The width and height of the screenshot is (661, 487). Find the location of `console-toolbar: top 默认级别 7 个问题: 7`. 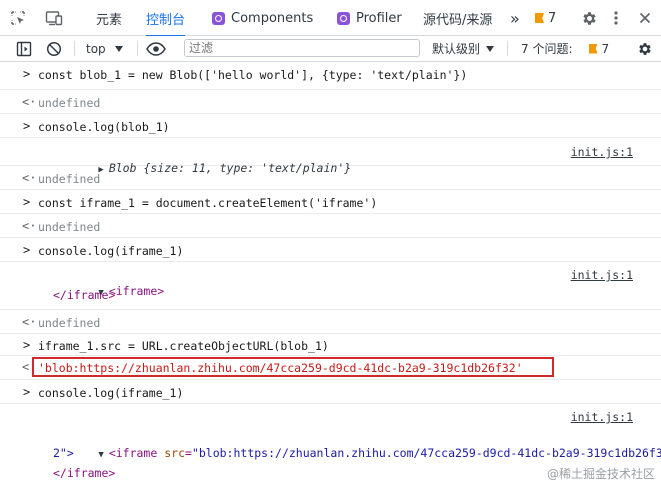

console-toolbar: top 默认级别 7 个问题: 7 is located at coordinates (330, 49).